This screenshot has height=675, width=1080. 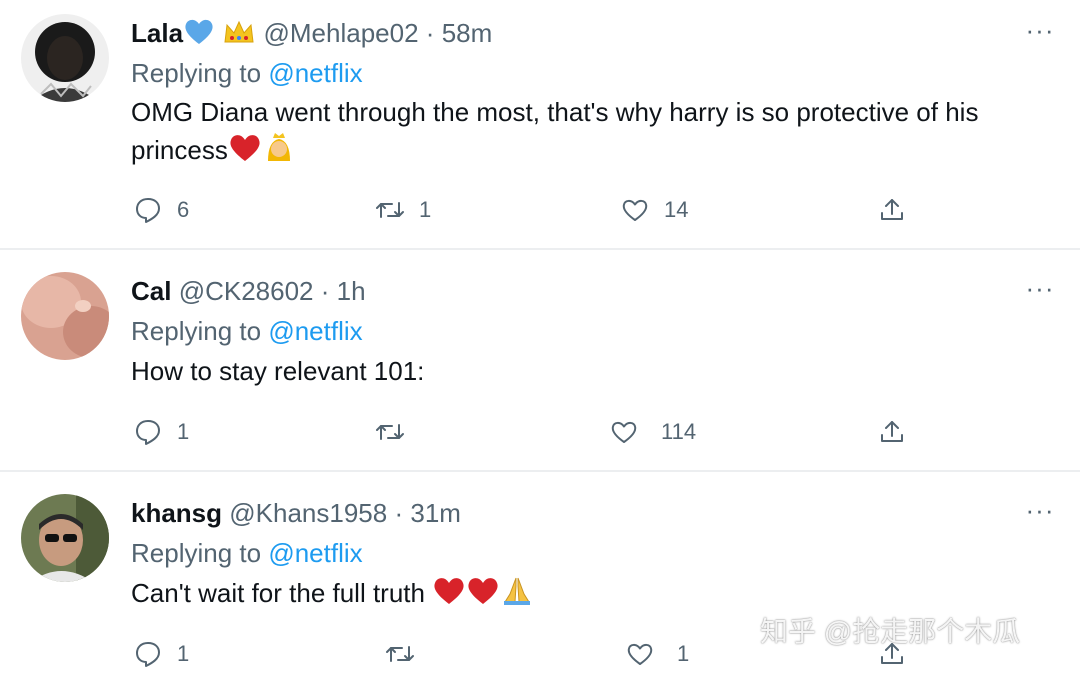 I want to click on watermark: 知乎 @抢走那个木瓜, so click(x=890, y=631).